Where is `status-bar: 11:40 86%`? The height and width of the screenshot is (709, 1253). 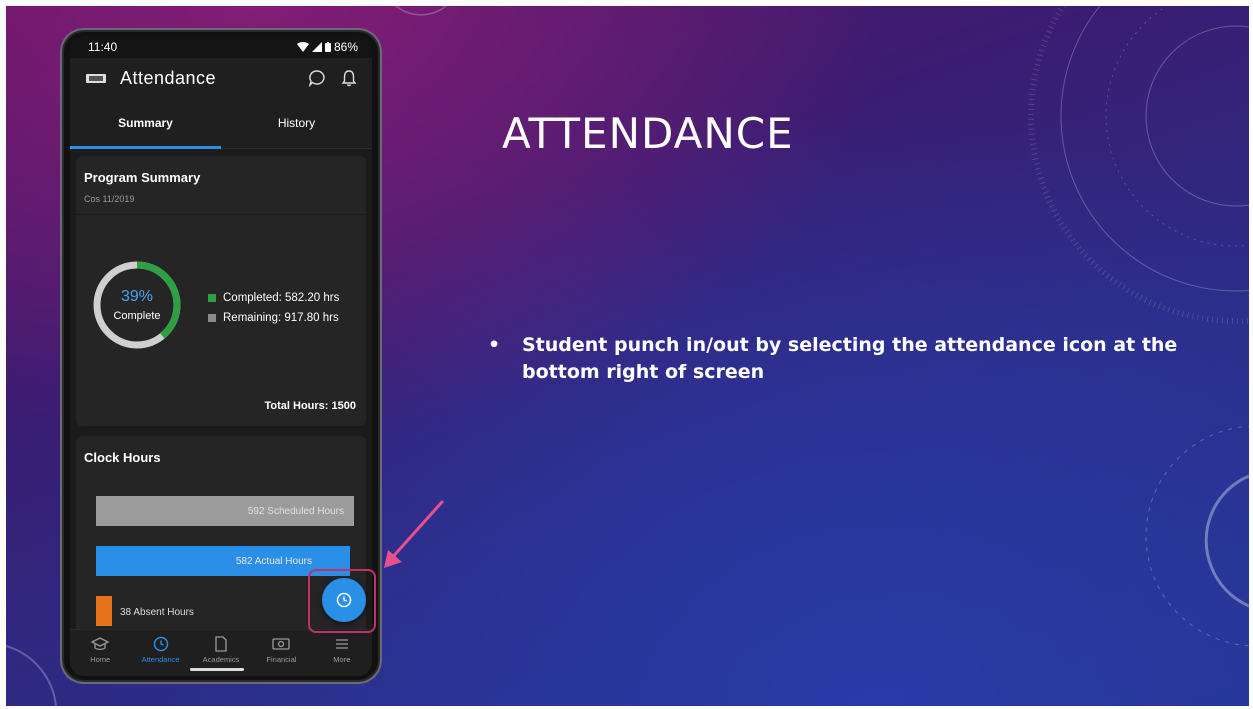
status-bar: 11:40 86% is located at coordinates (221, 47).